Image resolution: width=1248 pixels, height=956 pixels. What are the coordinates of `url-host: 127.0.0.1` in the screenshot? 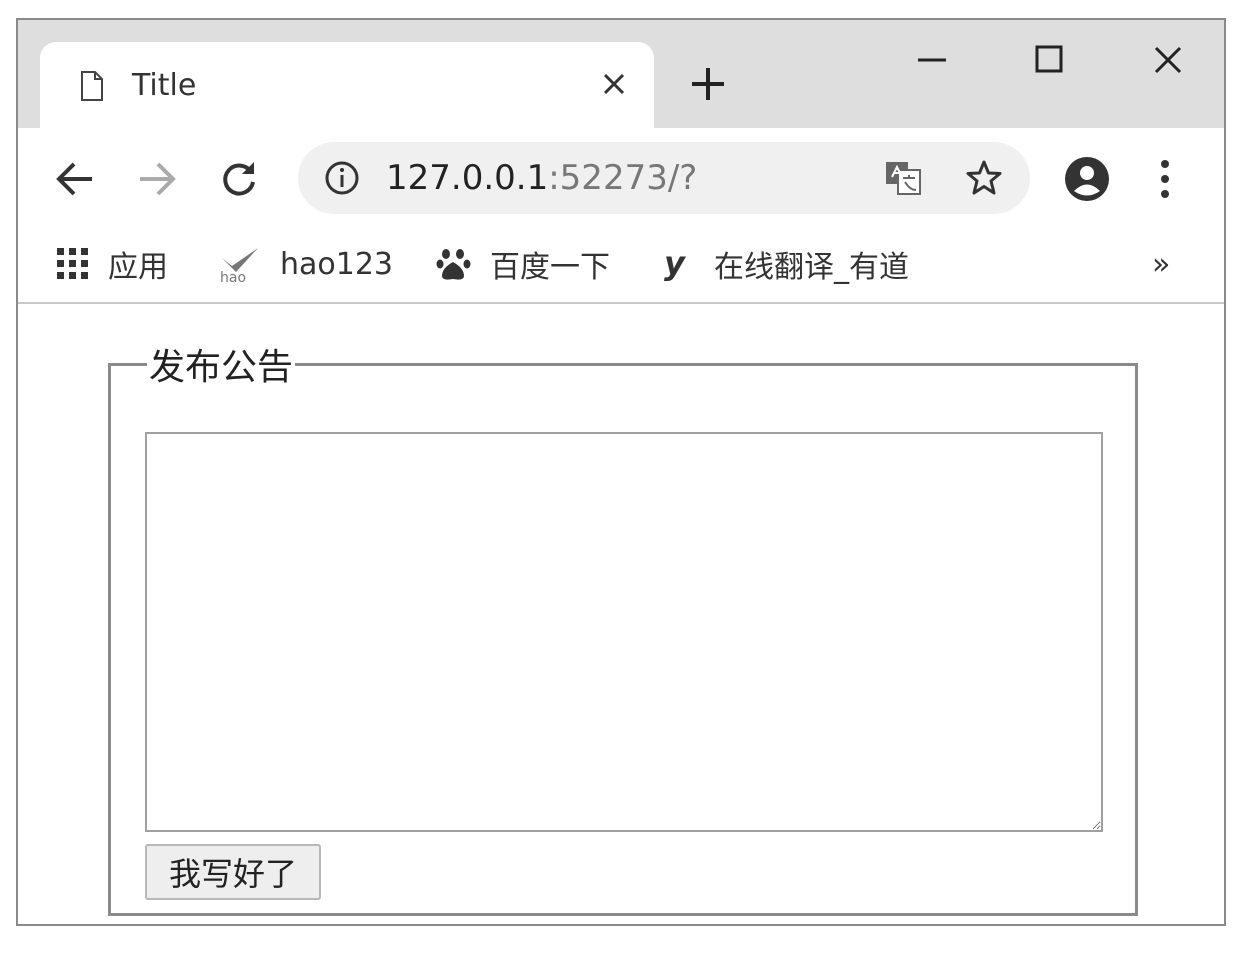 It's located at (467, 178).